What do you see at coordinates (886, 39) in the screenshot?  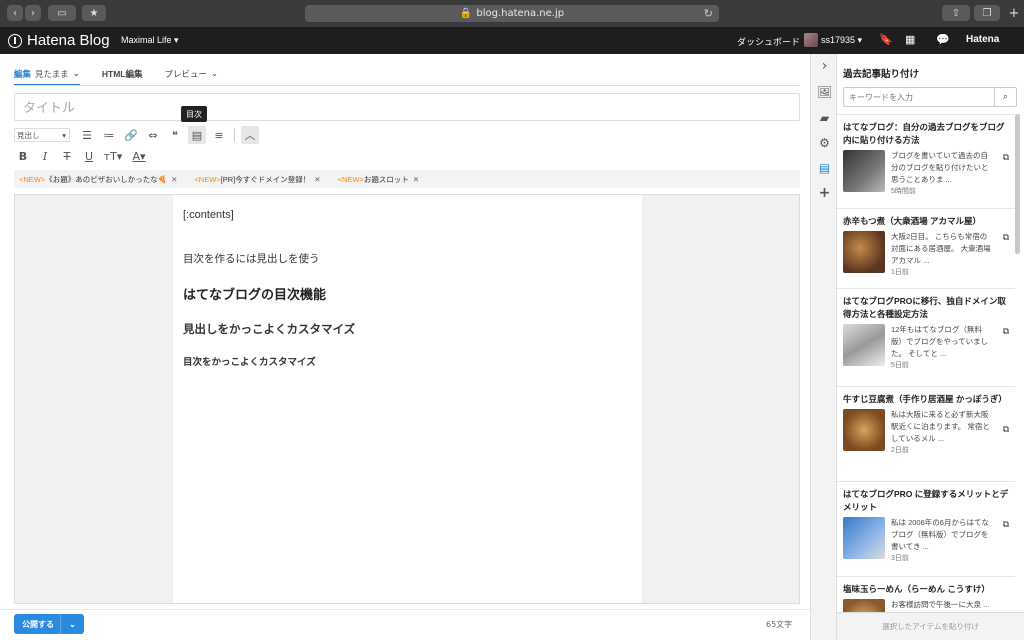 I see `bookmark-icon: 🔖` at bounding box center [886, 39].